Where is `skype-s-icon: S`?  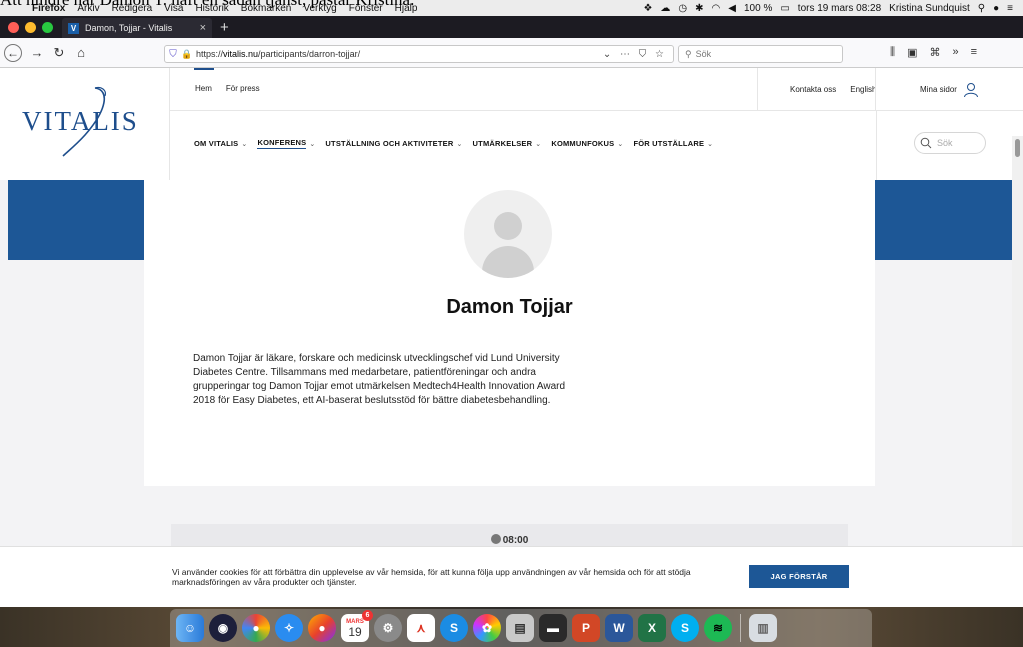
skype-s-icon: S is located at coordinates (454, 628).